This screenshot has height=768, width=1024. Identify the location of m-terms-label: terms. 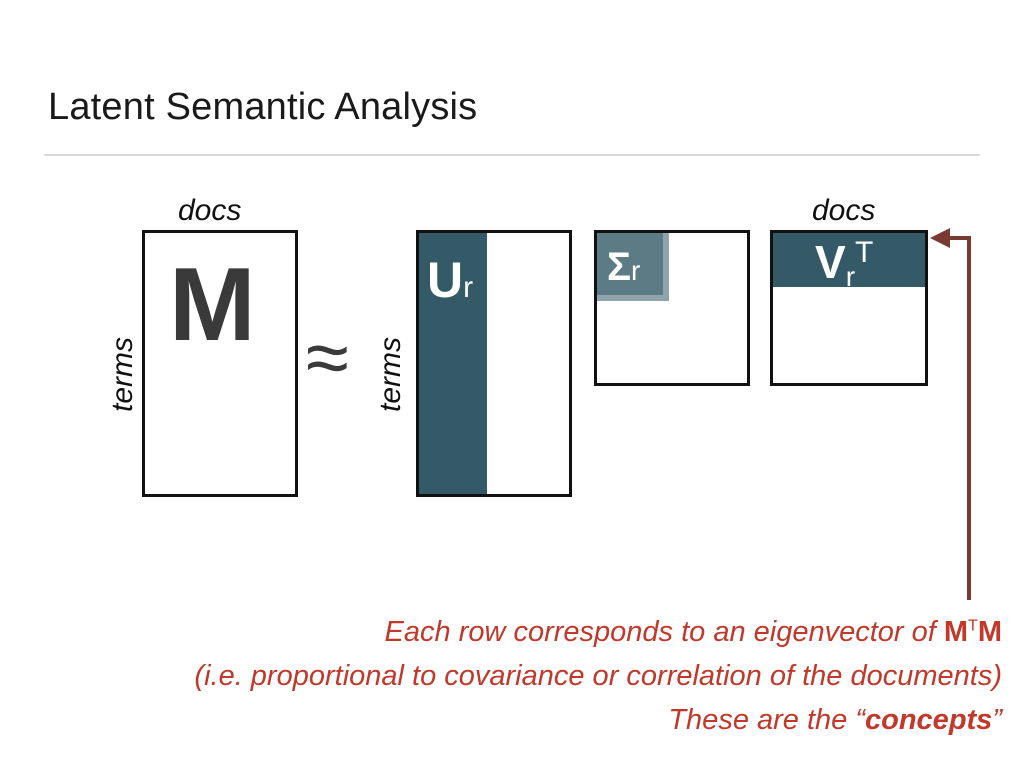
(122, 374).